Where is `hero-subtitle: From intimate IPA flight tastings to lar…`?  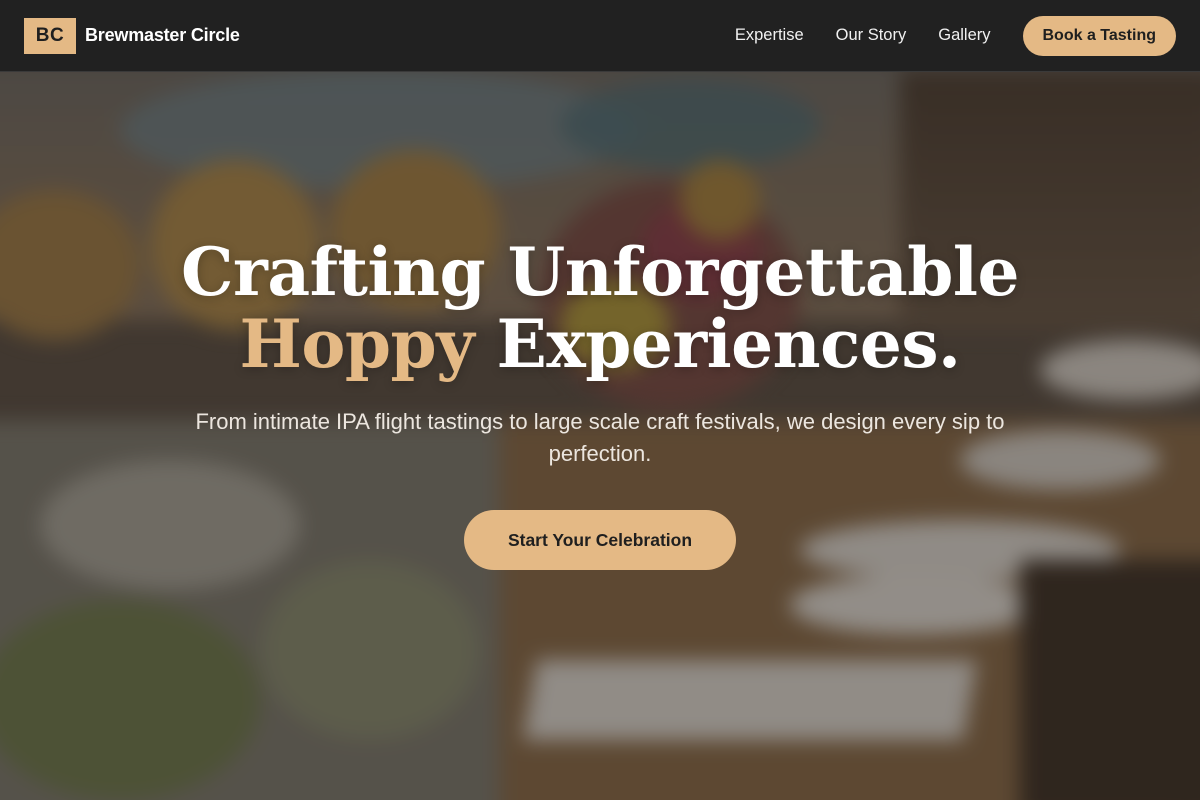 hero-subtitle: From intimate IPA flight tastings to lar… is located at coordinates (600, 437).